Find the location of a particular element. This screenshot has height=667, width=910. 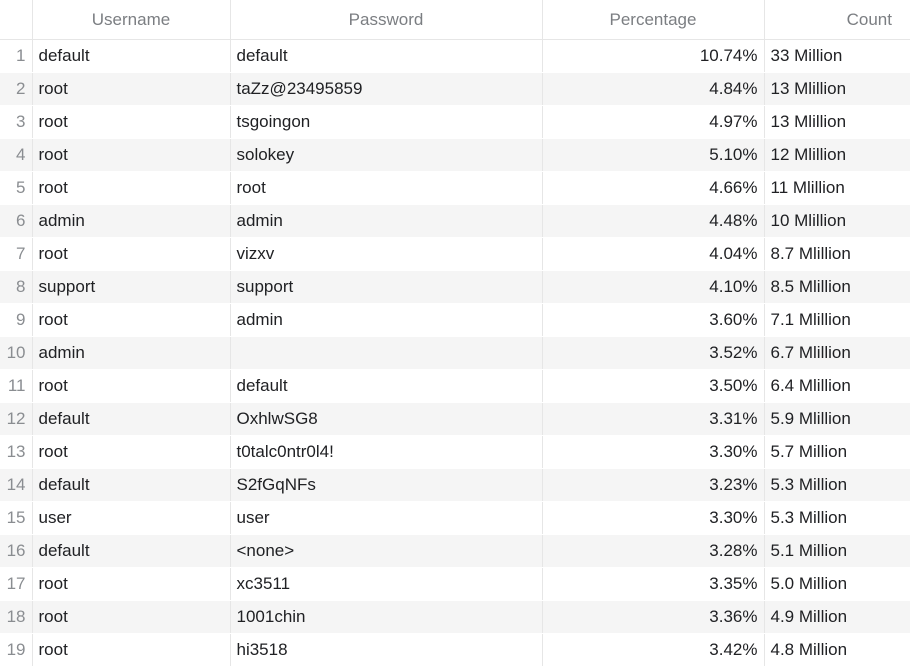

password-cell: support is located at coordinates (385, 287).